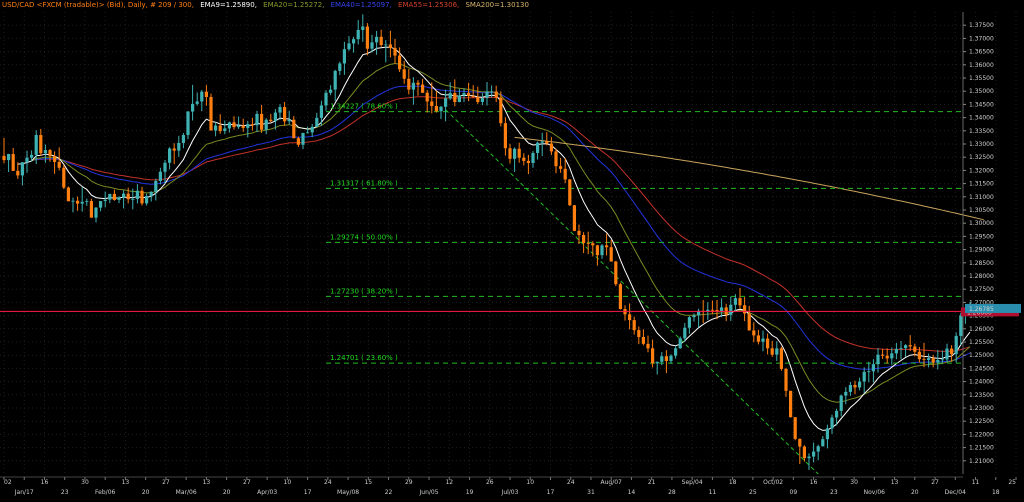 The height and width of the screenshot is (502, 1024). I want to click on x-tick-label: Dec/04, so click(955, 492).